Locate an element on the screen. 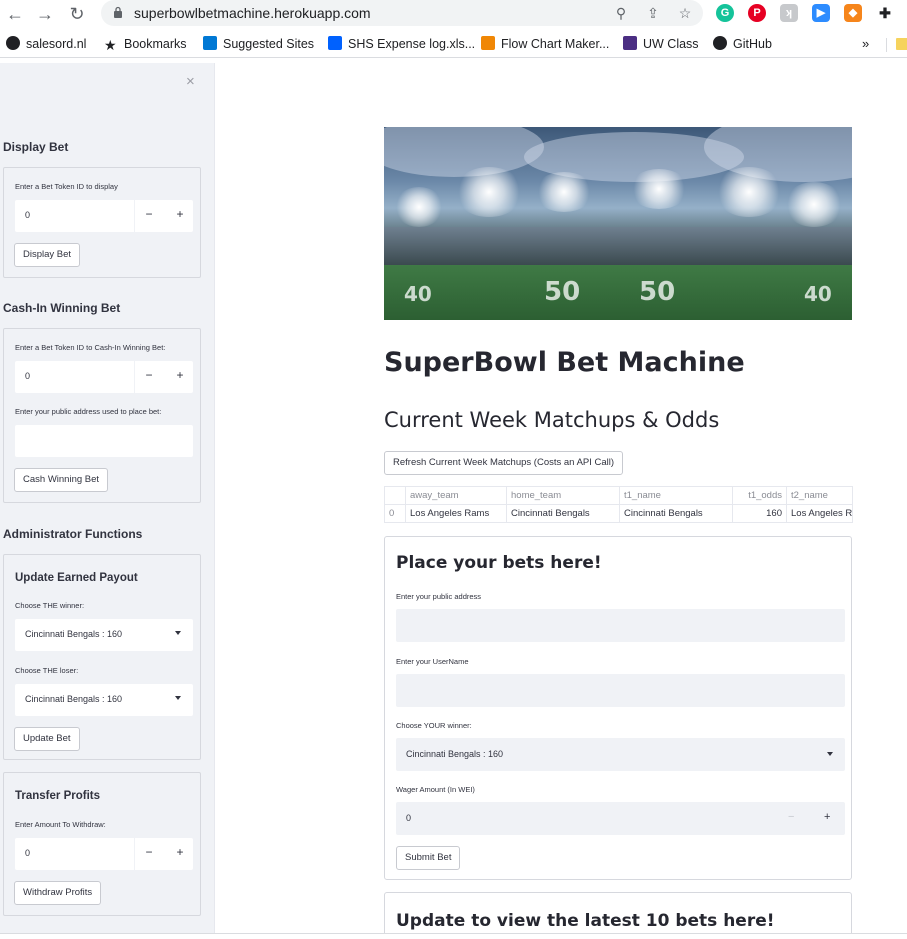 This screenshot has height=939, width=907. username-label: Enter your UserName is located at coordinates (432, 661).